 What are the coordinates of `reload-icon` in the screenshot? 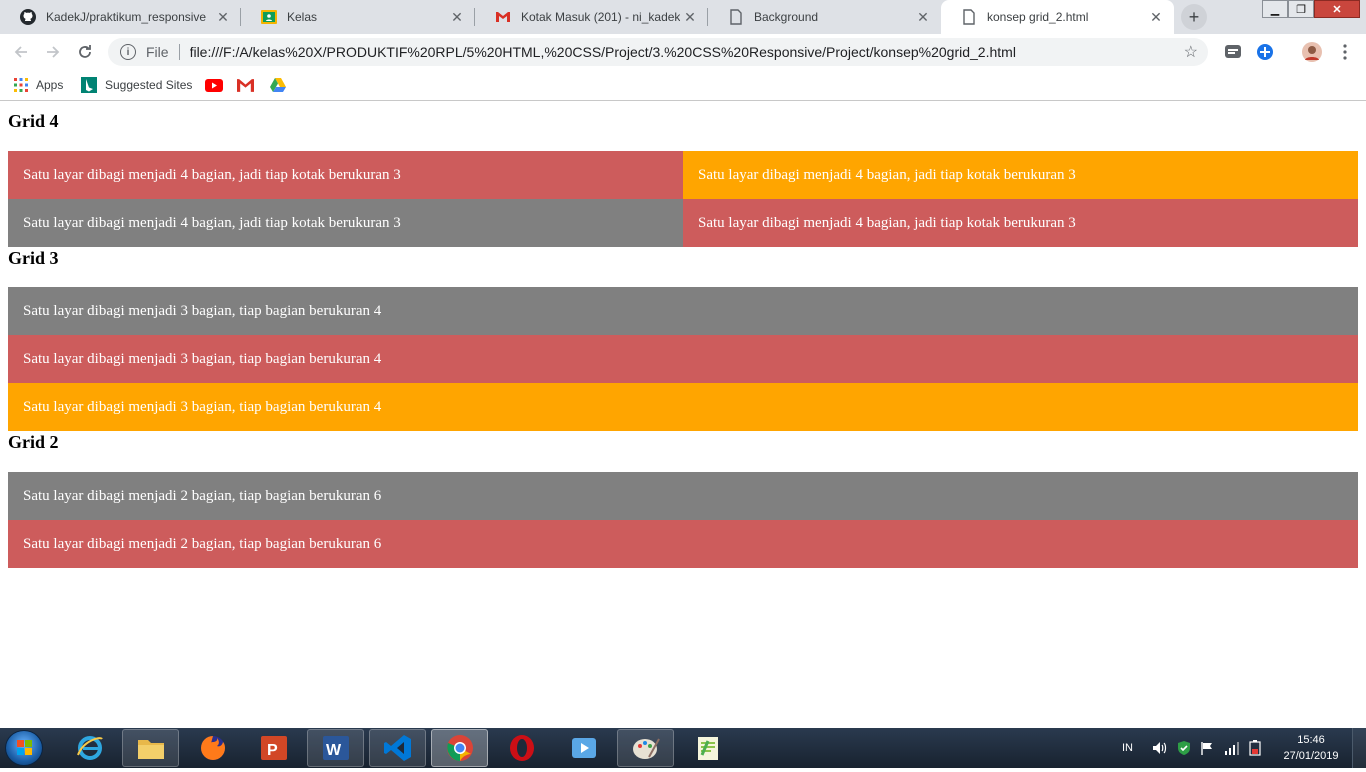 It's located at (85, 51).